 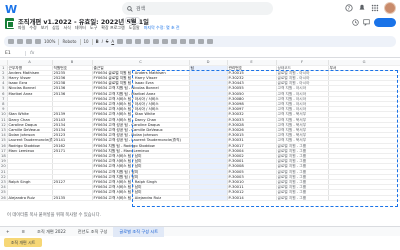 I want to click on comment-icon, so click(x=366, y=22).